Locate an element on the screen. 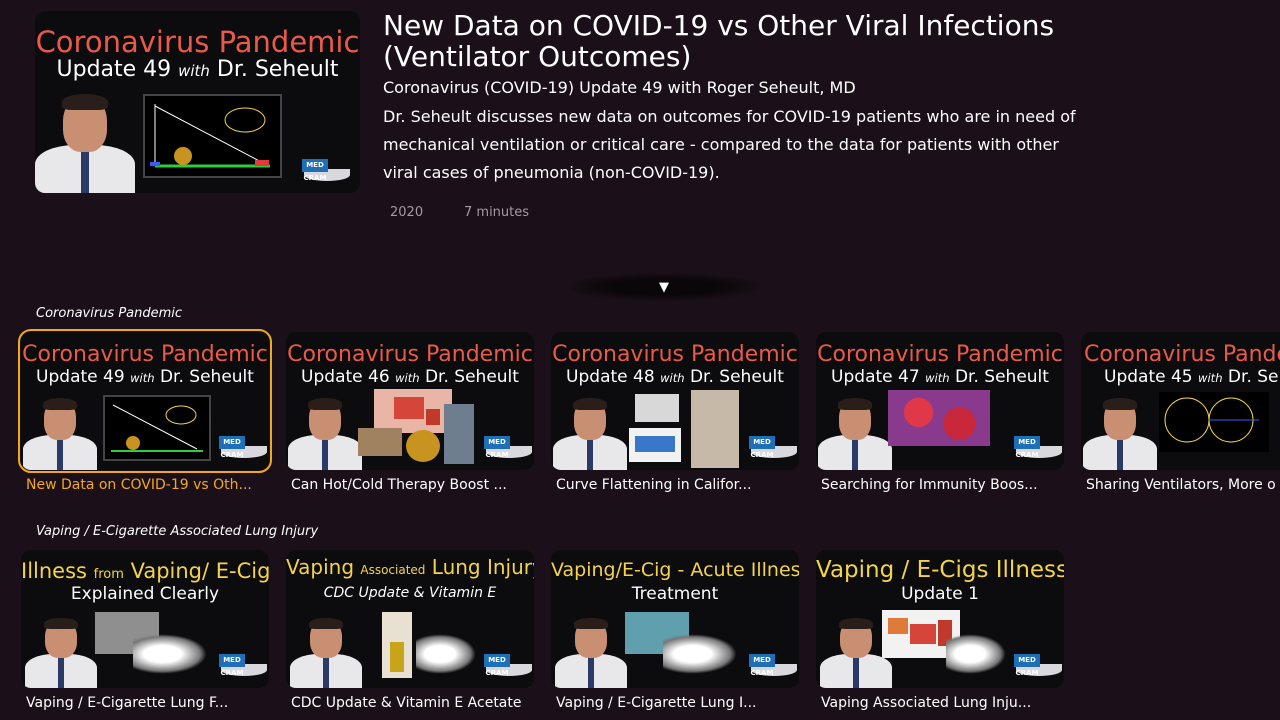 The width and height of the screenshot is (1280, 720). thumbnail-subtitle: Treatment is located at coordinates (675, 594).